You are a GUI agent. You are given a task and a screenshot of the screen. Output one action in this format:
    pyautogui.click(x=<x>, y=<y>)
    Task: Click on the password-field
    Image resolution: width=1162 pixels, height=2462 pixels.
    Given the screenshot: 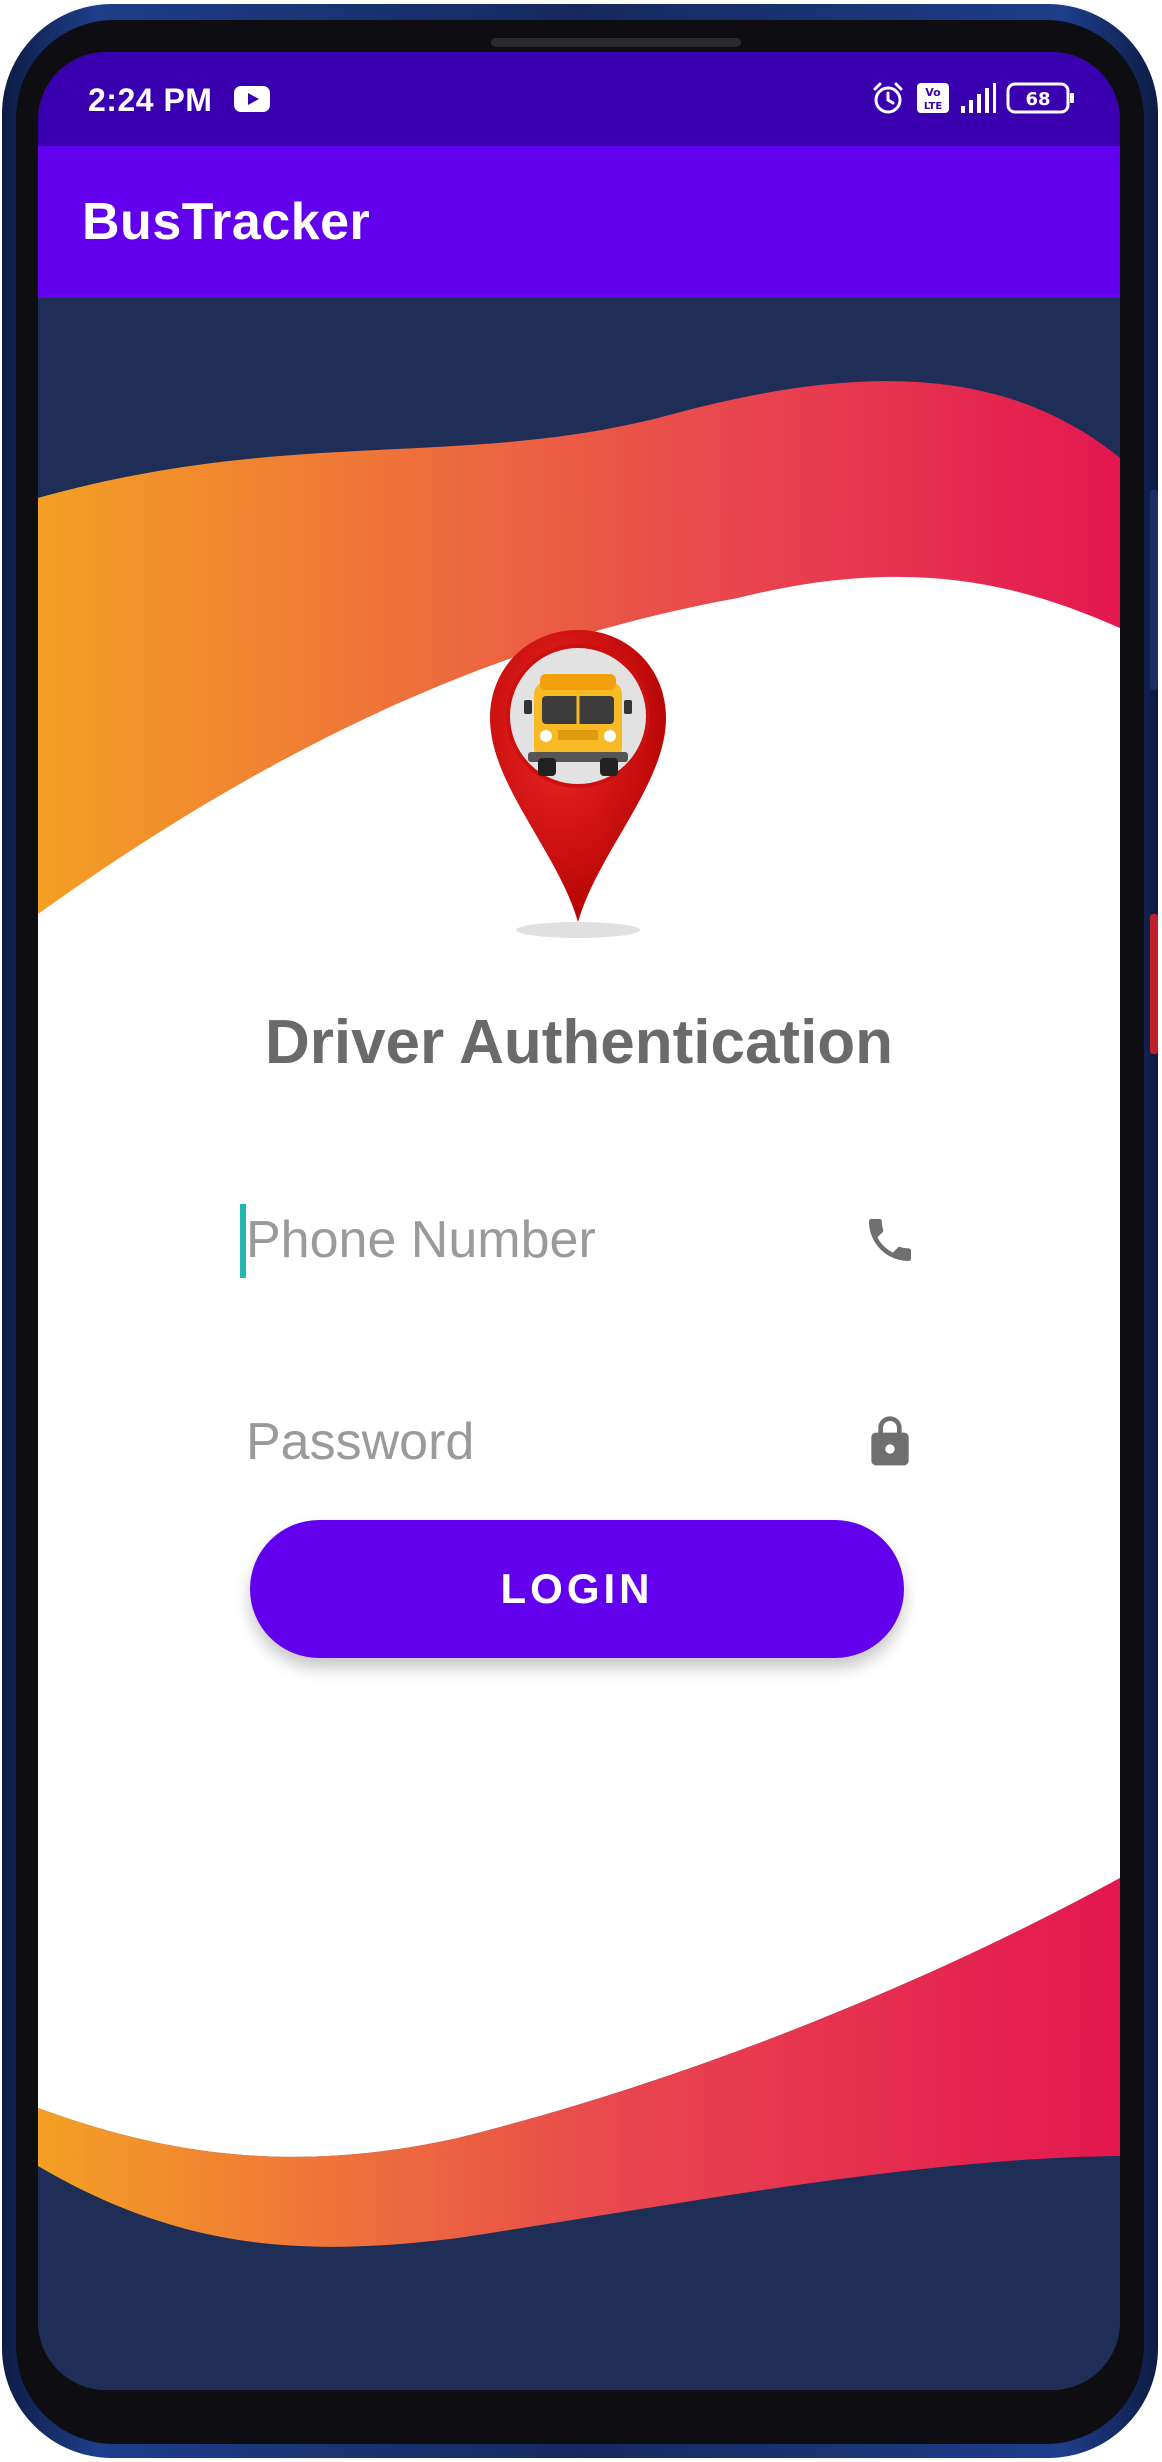 What is the action you would take?
    pyautogui.click(x=578, y=1442)
    